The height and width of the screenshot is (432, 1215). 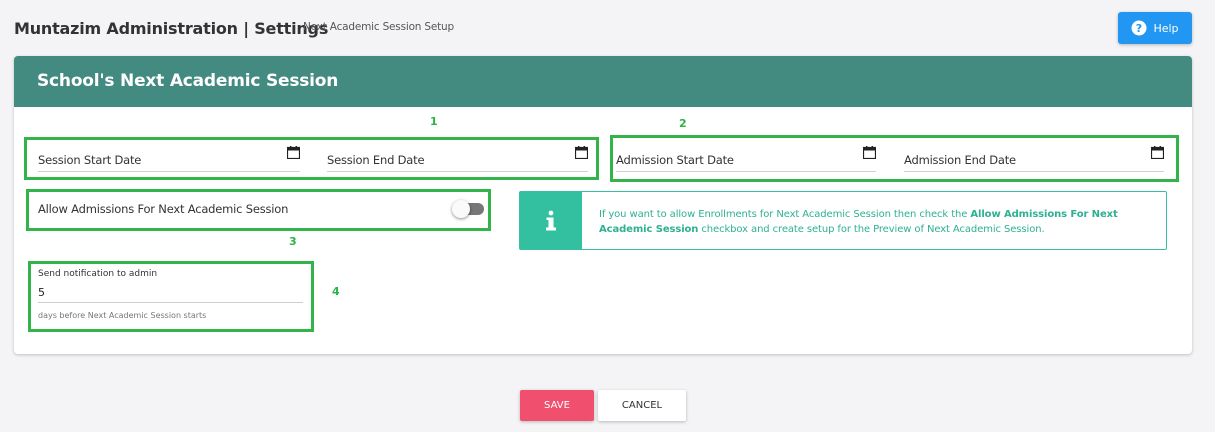 I want to click on card-title: School's Next Academic Session, so click(x=188, y=81).